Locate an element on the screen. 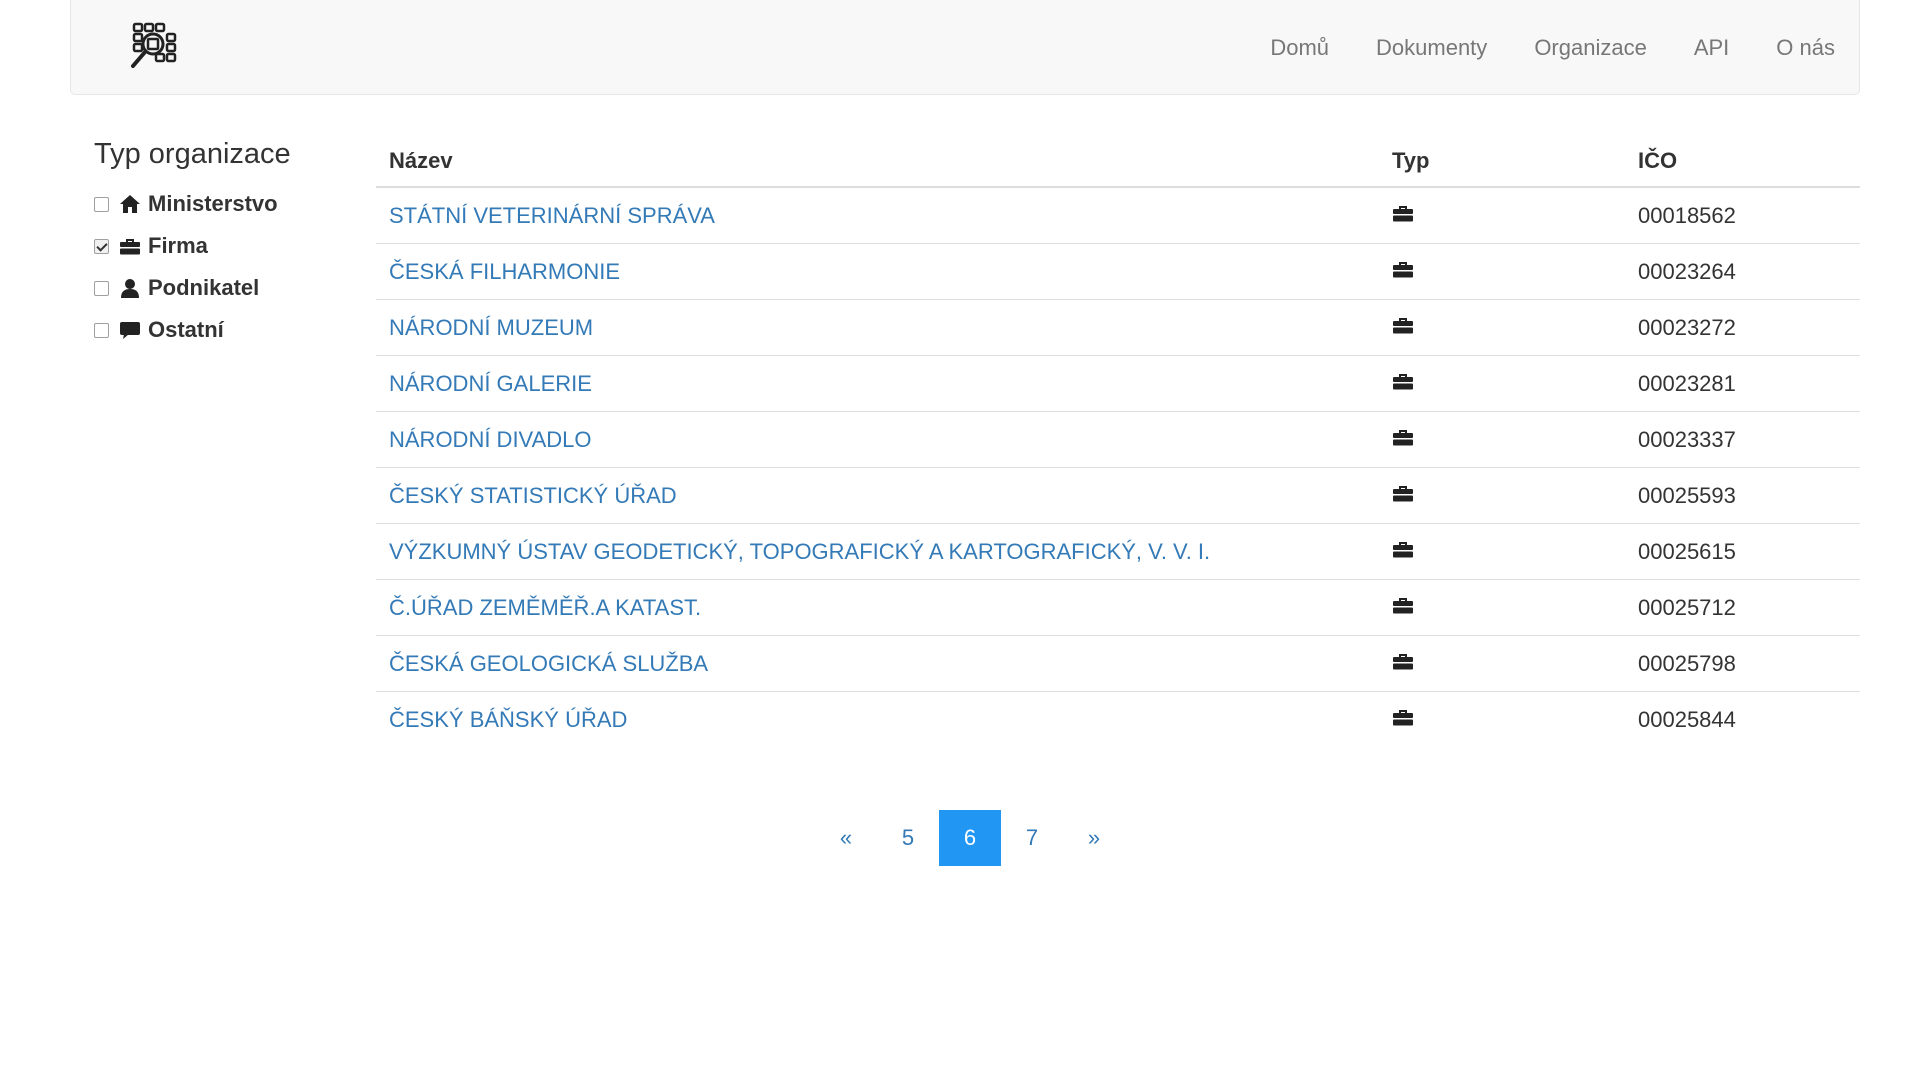  cell-ico: 00023281 is located at coordinates (1742, 383).